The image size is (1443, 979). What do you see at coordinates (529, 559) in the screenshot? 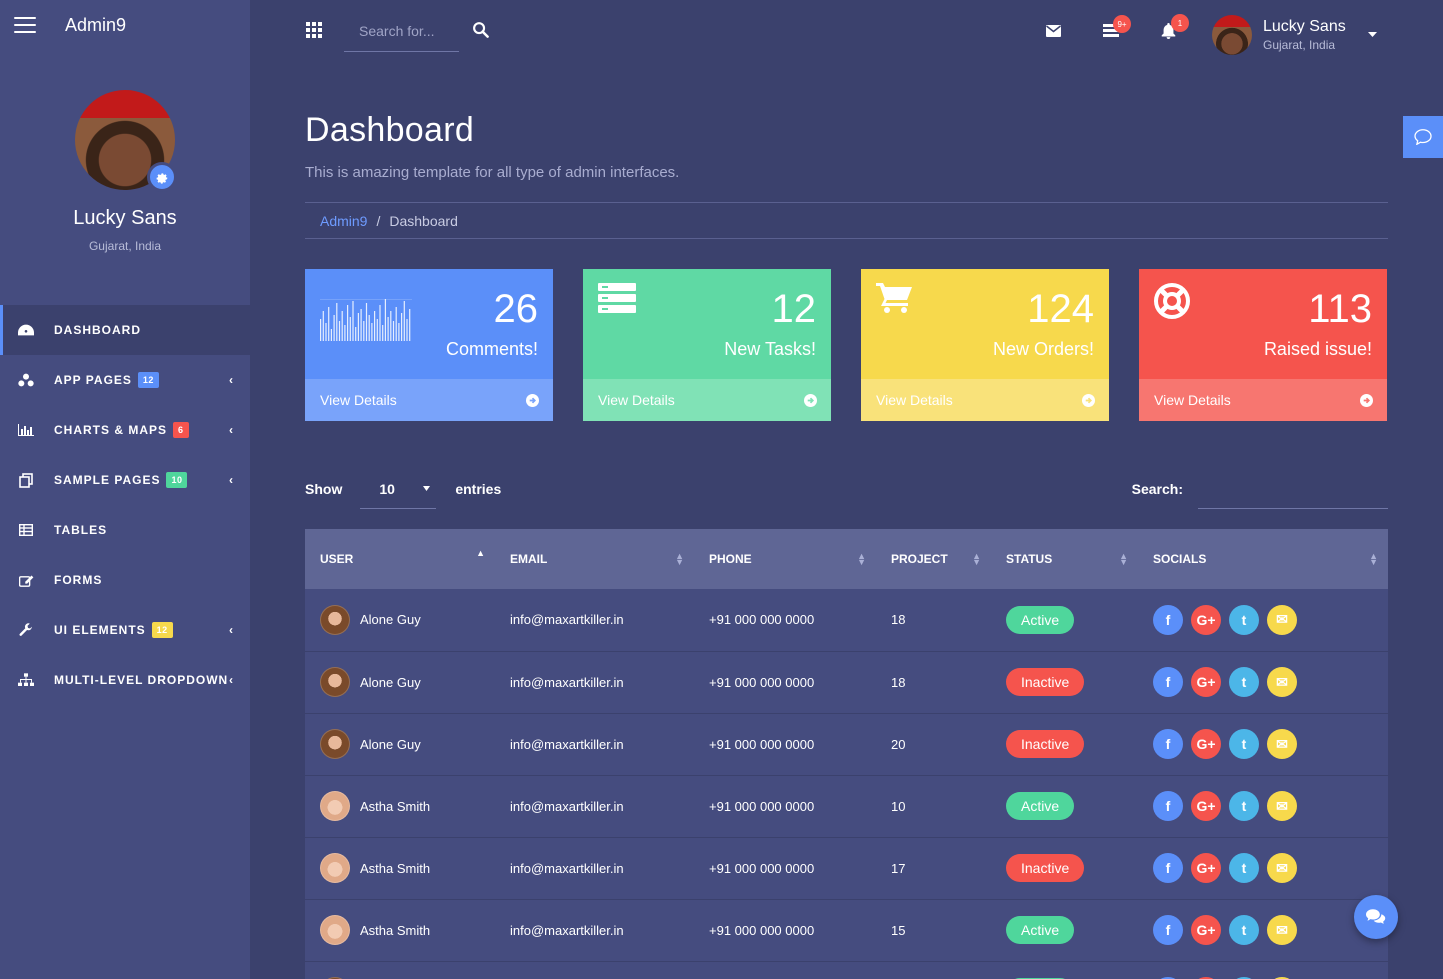
I see `column-header-label: EMAIL` at bounding box center [529, 559].